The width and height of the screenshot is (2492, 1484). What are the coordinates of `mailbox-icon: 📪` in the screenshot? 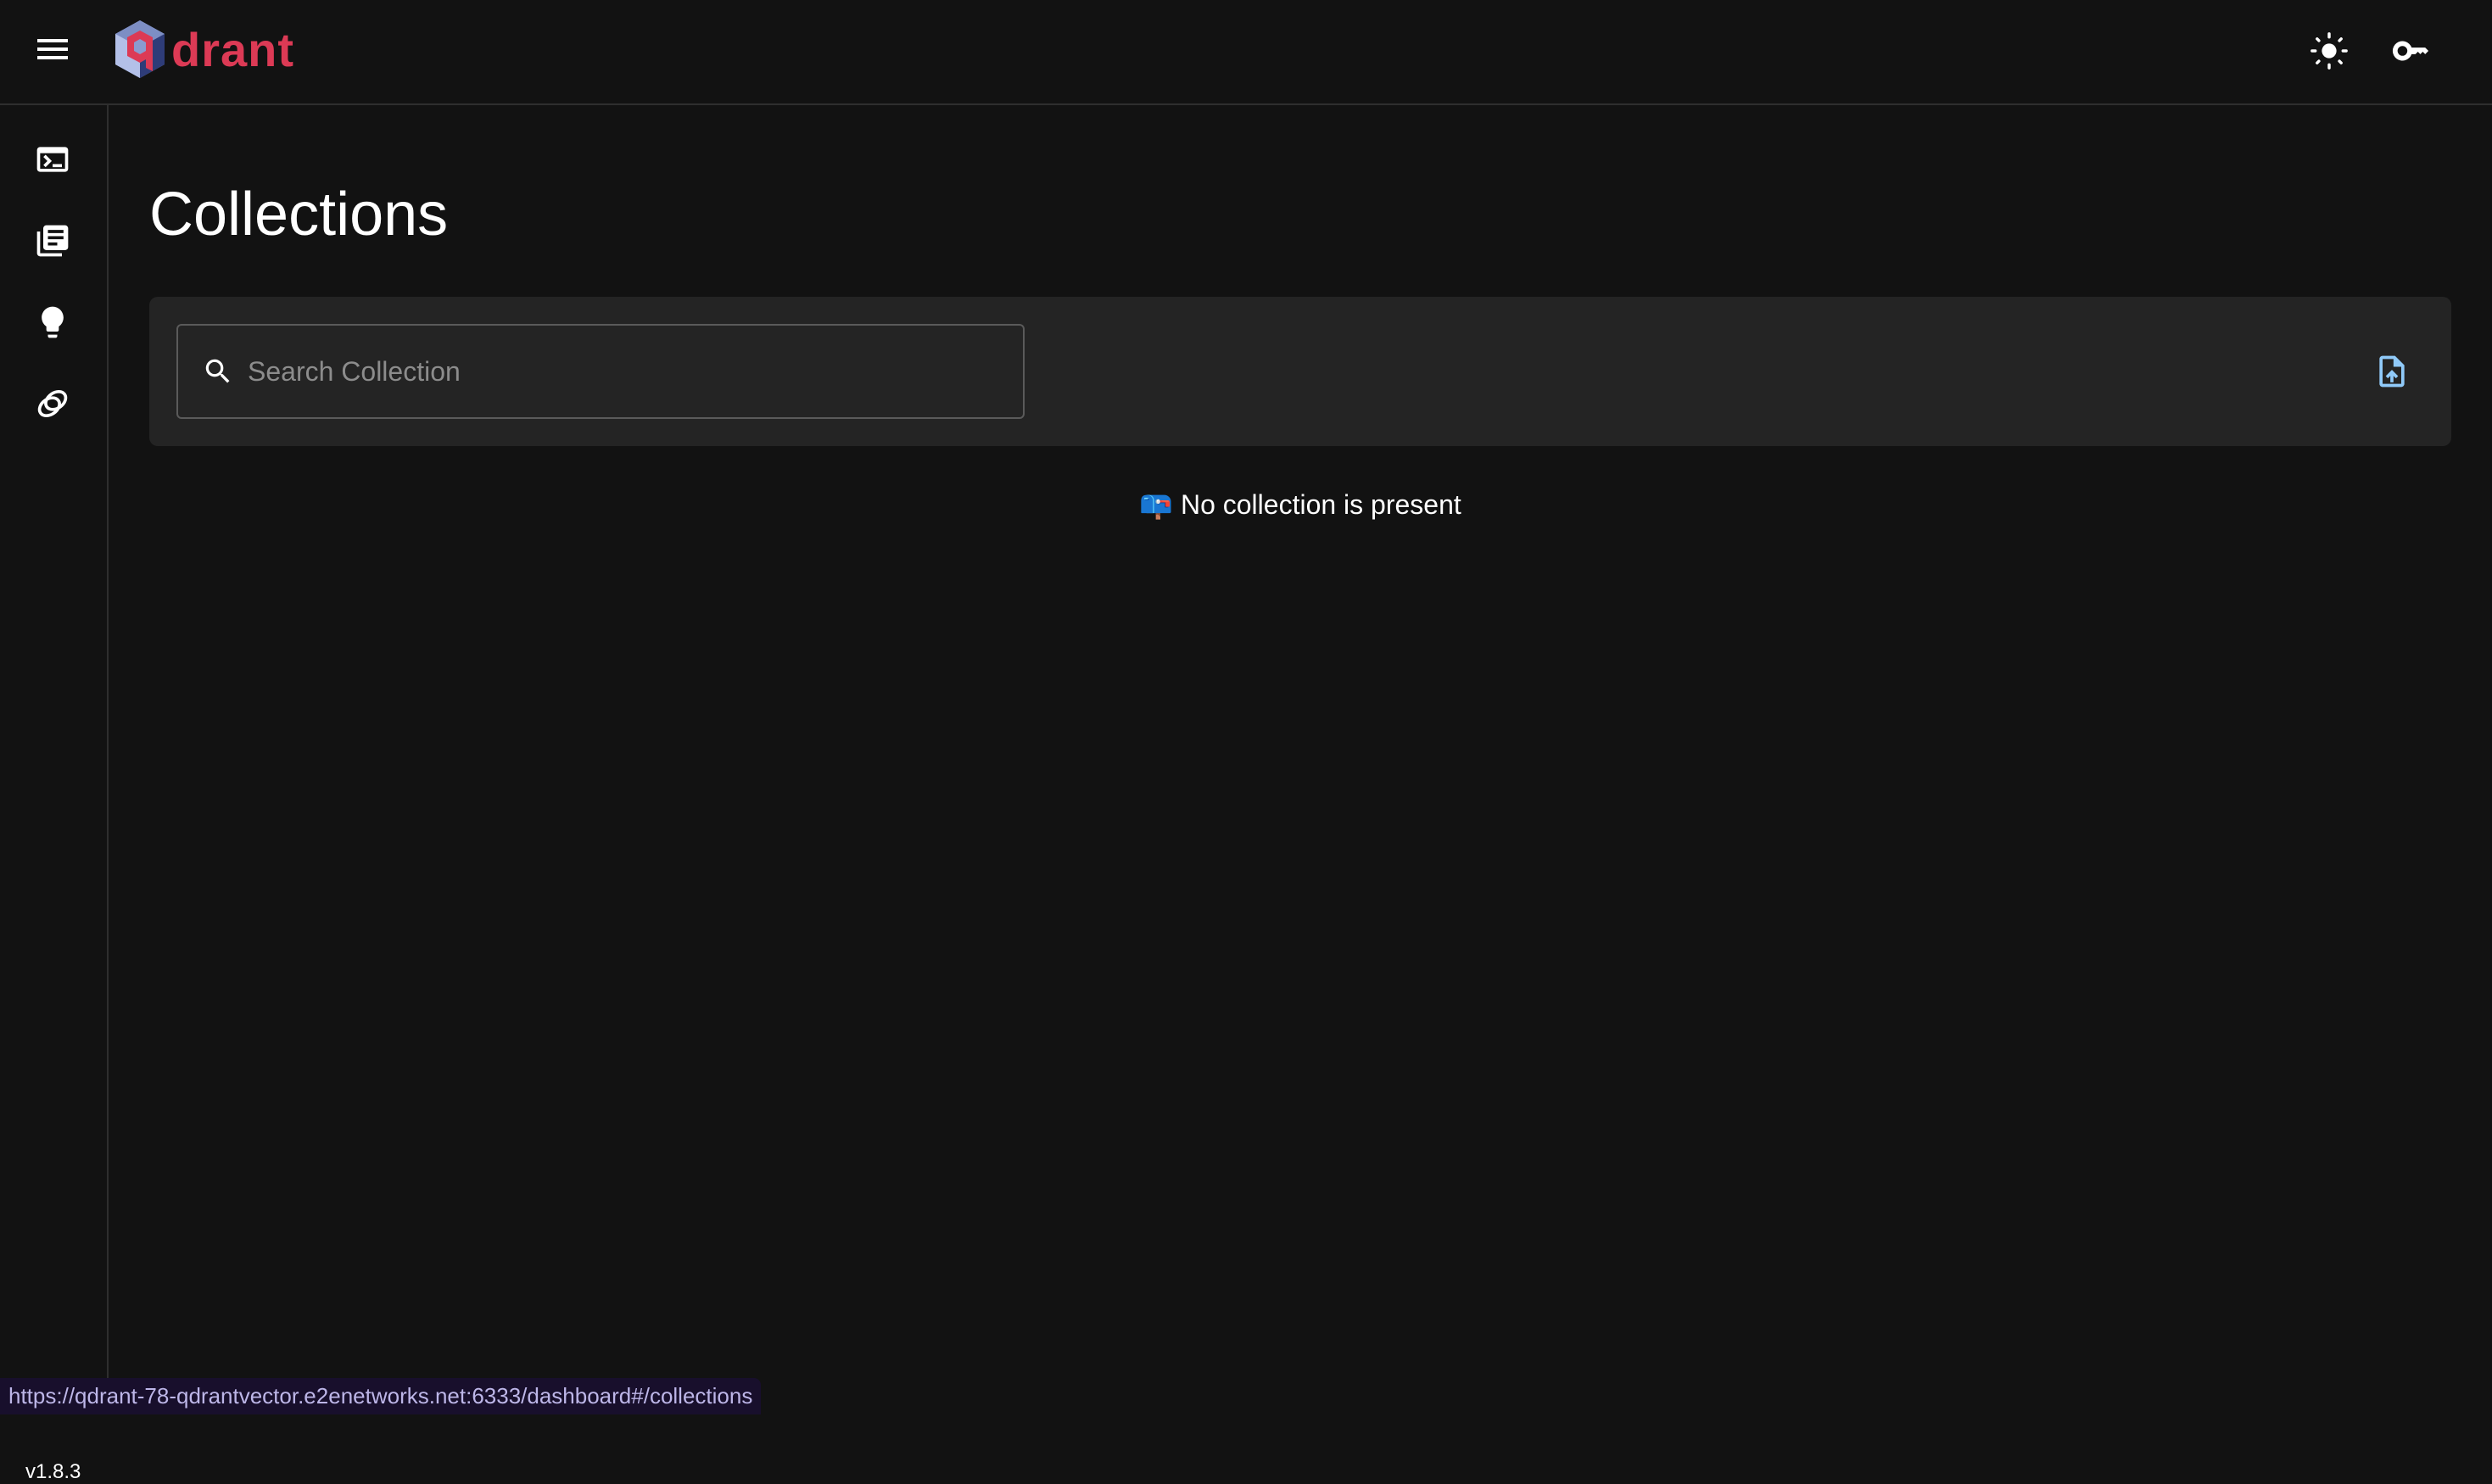 It's located at (1156, 504).